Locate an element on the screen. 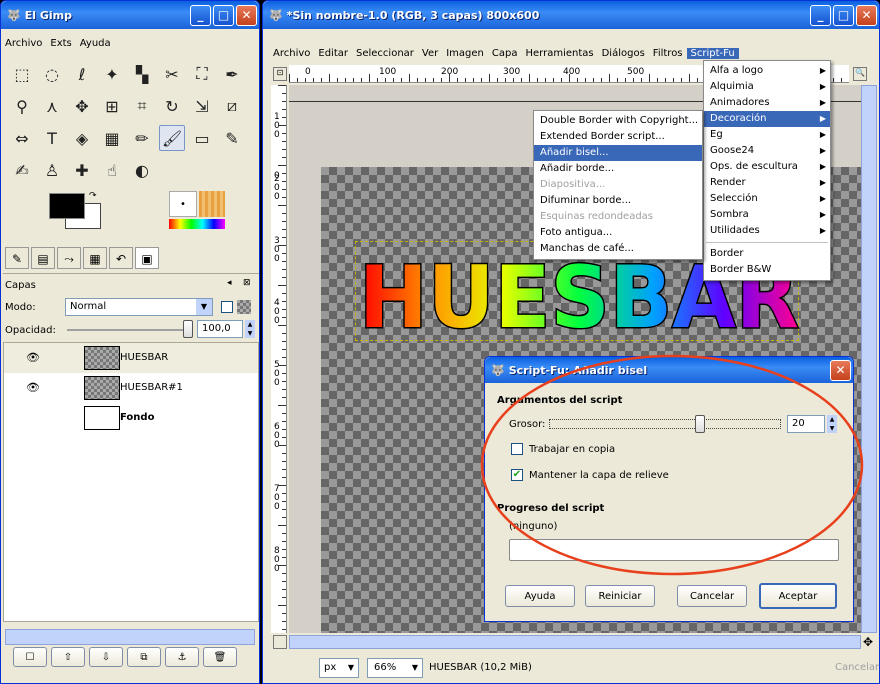  toolbox-menu-item: Ayuda is located at coordinates (95, 43).